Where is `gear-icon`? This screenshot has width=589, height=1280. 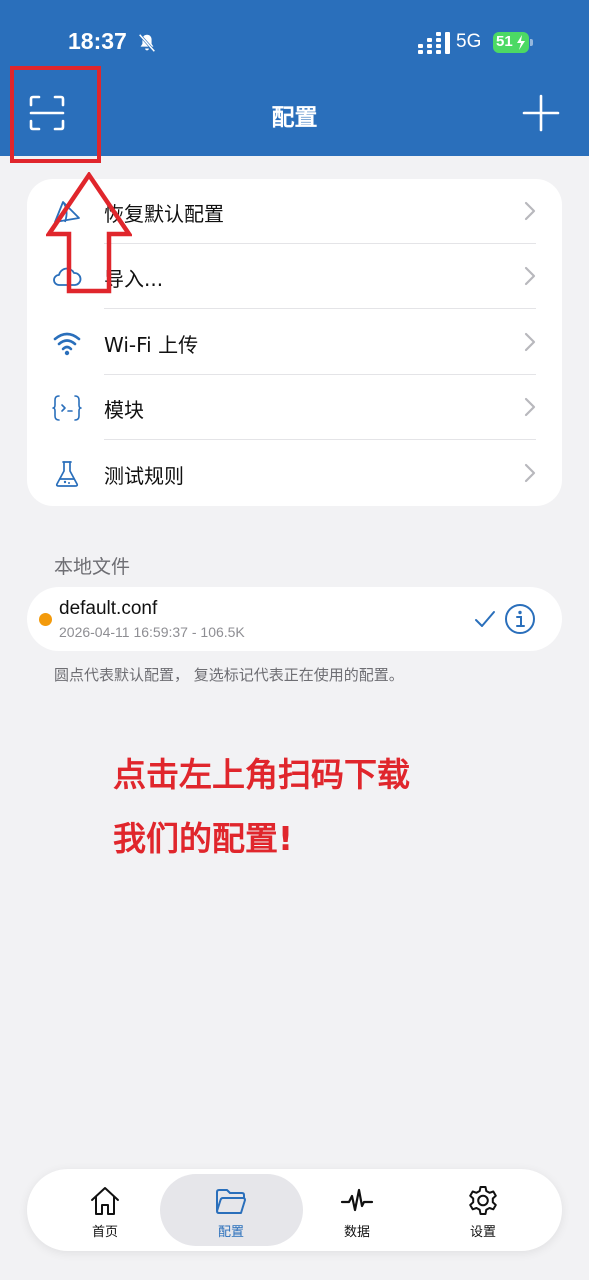 gear-icon is located at coordinates (483, 1200).